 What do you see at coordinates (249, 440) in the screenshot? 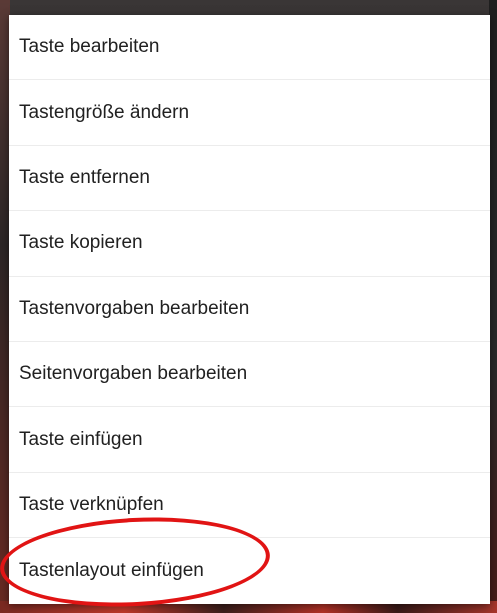
I see `menu-item-paste-key: Taste einfügen` at bounding box center [249, 440].